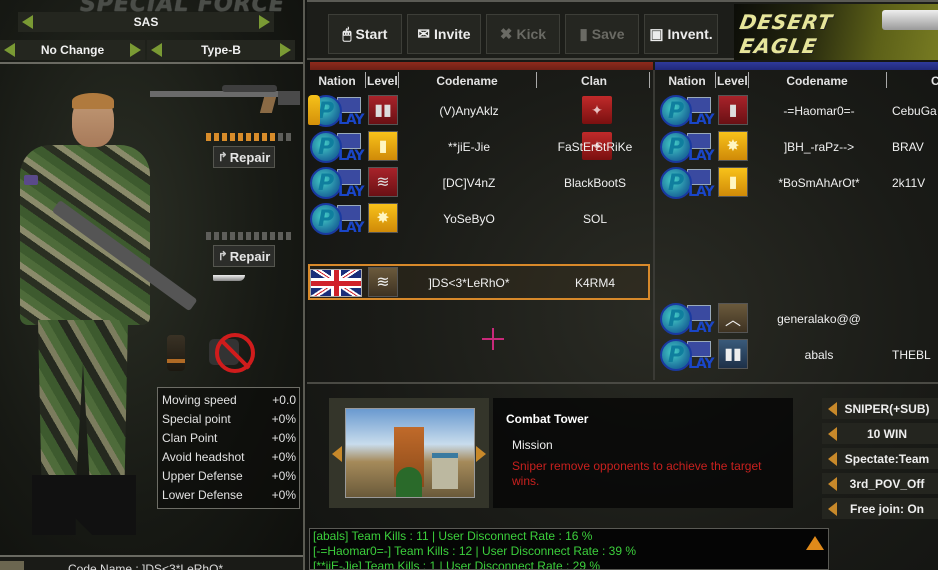 This screenshot has width=938, height=570. I want to click on previous-map-arrow-icon, so click(337, 454).